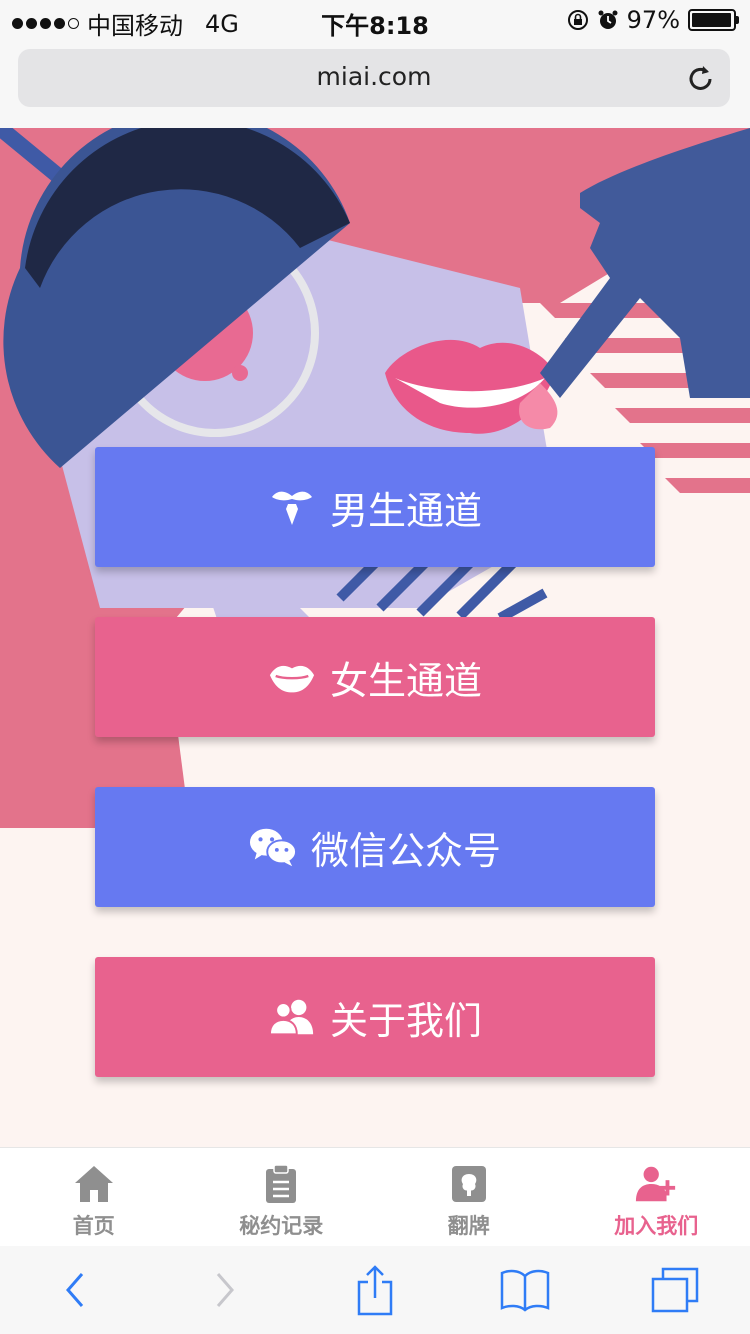 The width and height of the screenshot is (750, 1334). I want to click on forward-button, so click(225, 1290).